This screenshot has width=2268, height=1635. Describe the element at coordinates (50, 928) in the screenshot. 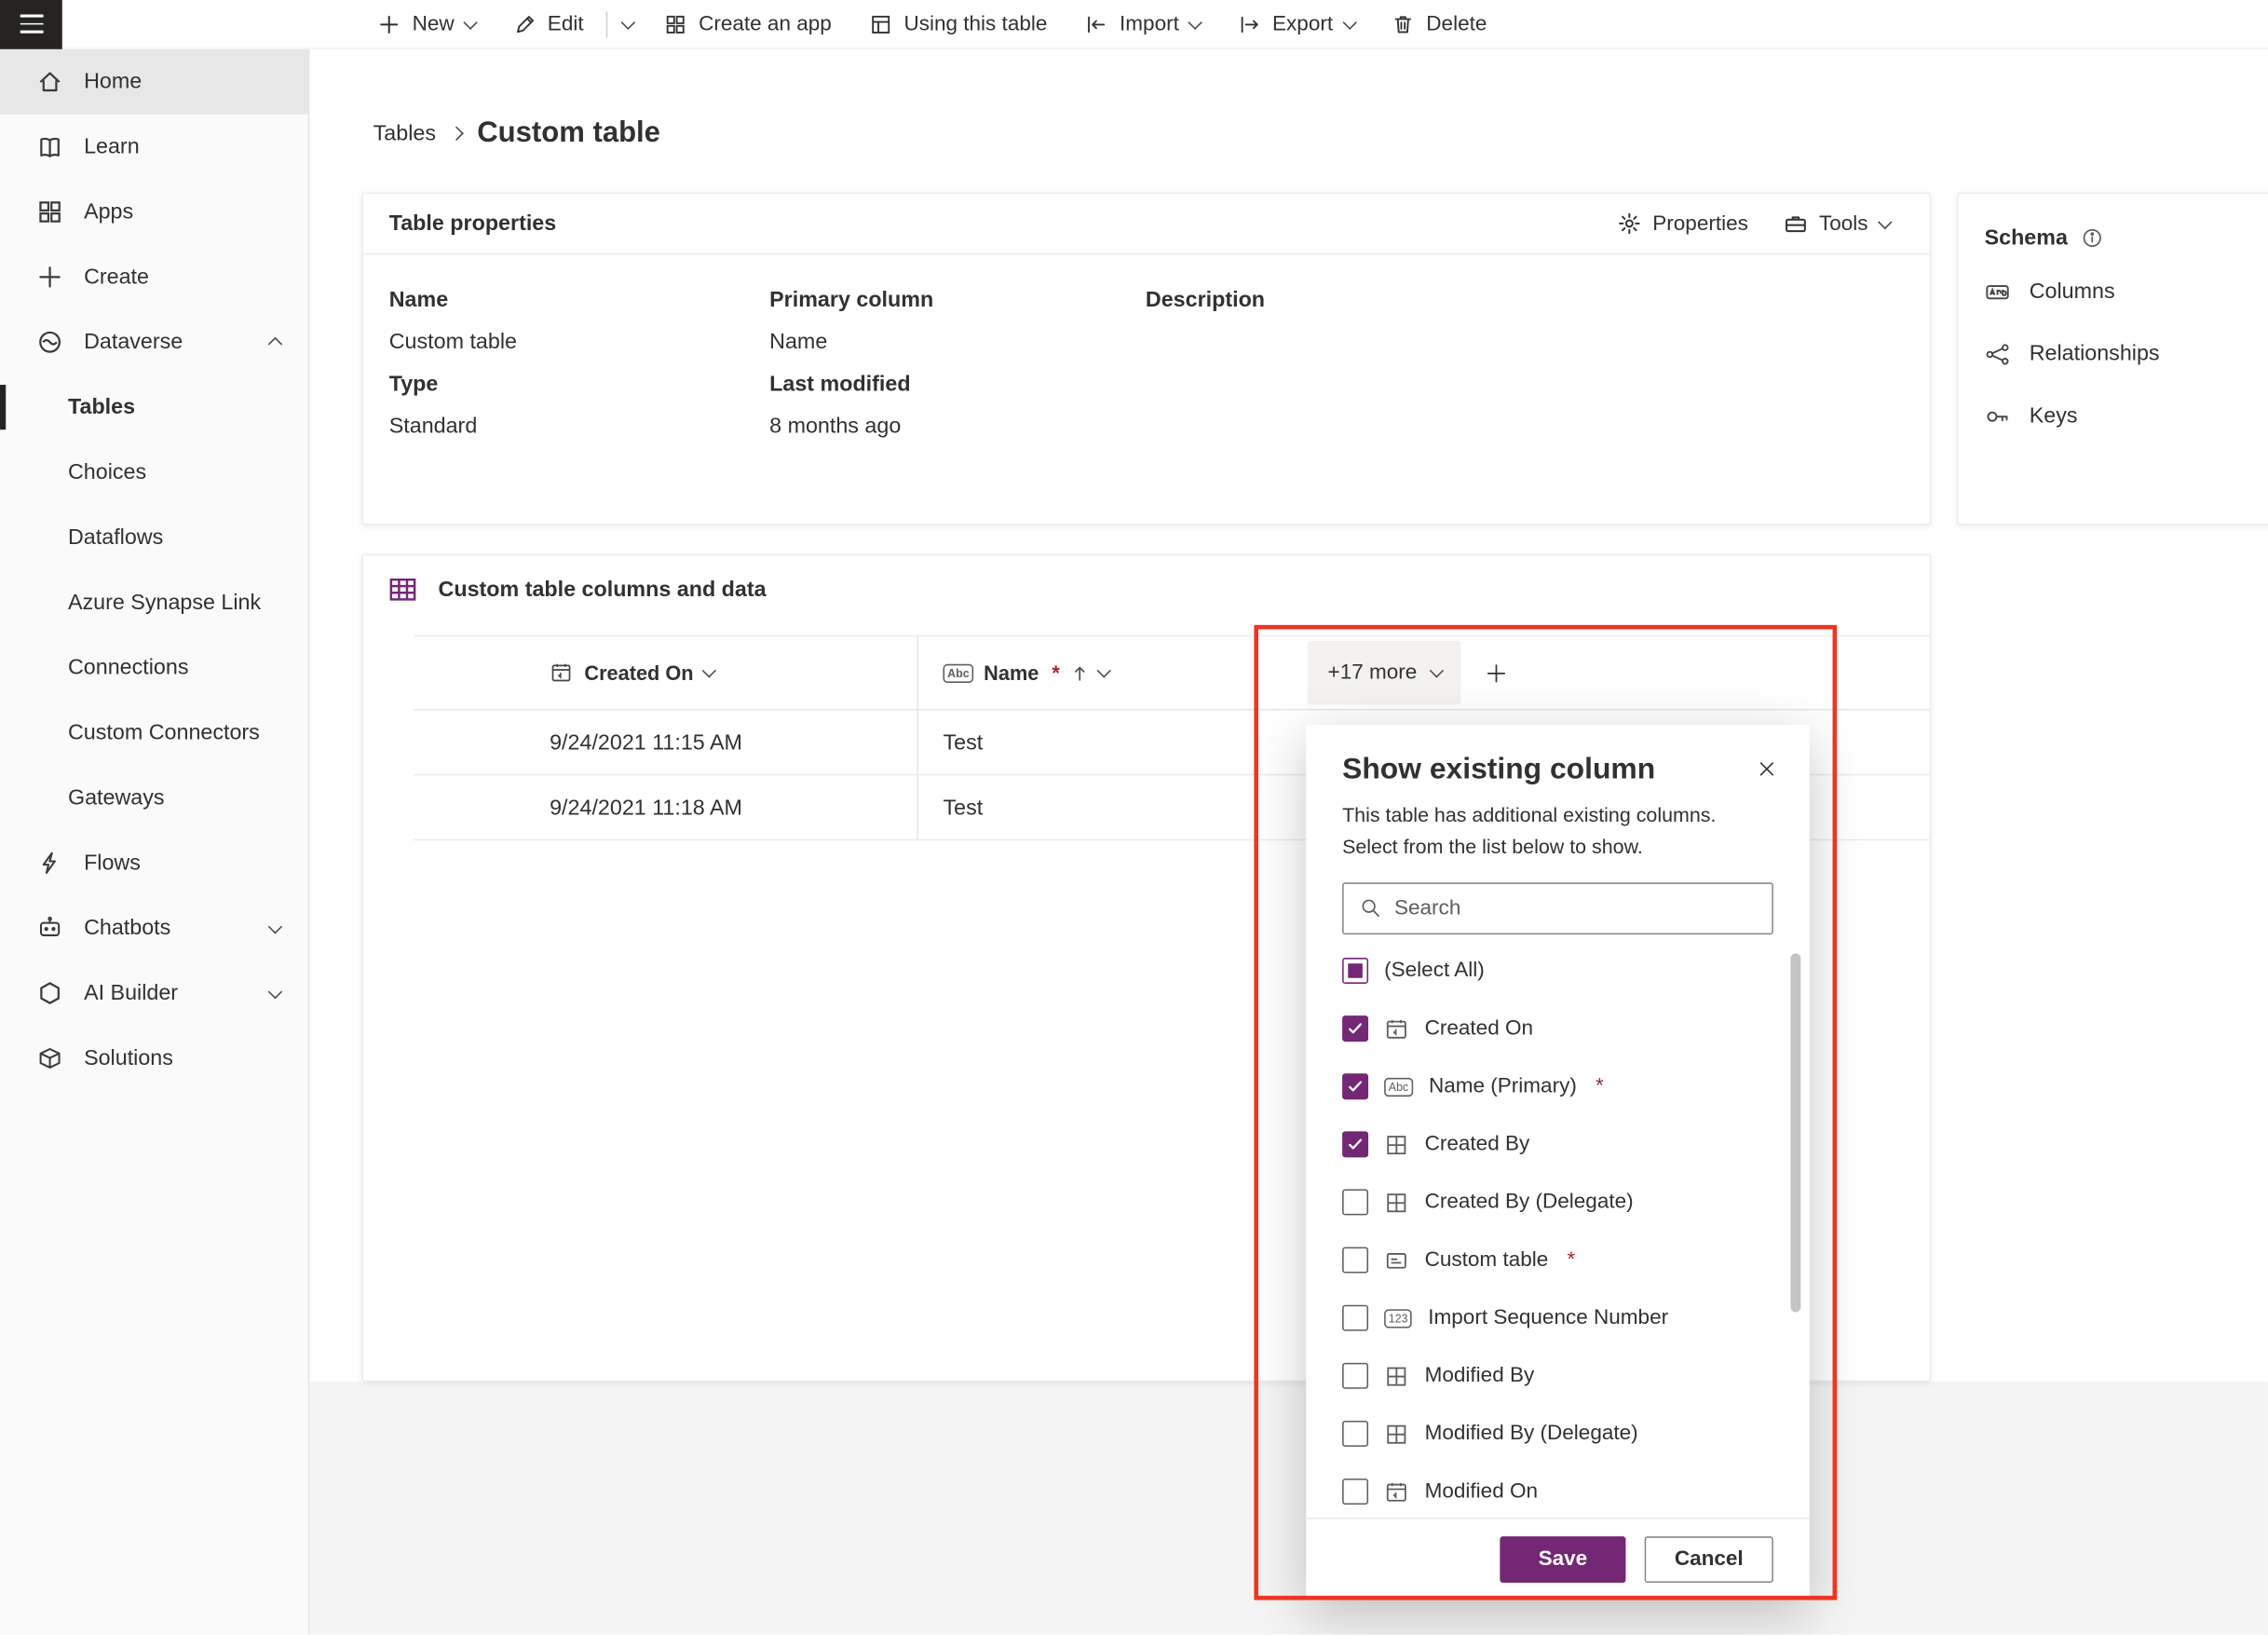

I see `robot-icon` at that location.